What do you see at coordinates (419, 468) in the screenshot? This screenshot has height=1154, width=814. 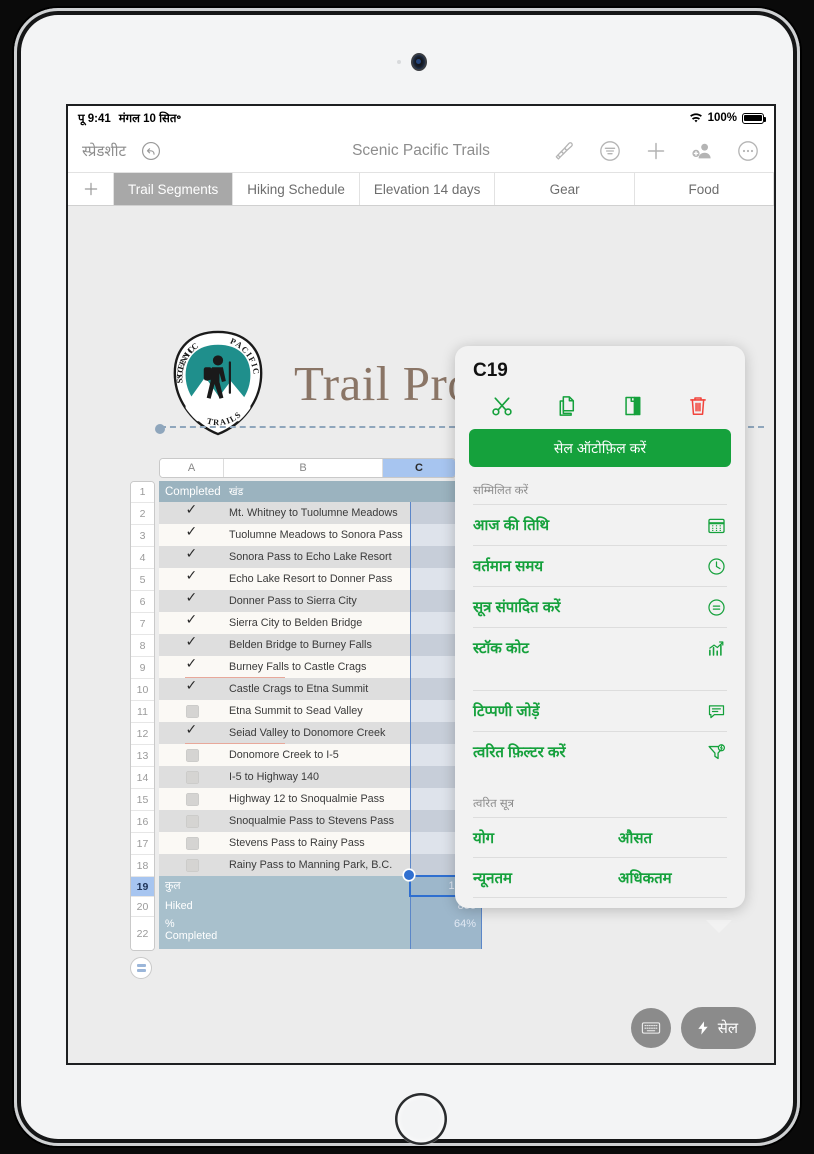 I see `column-header-c: C` at bounding box center [419, 468].